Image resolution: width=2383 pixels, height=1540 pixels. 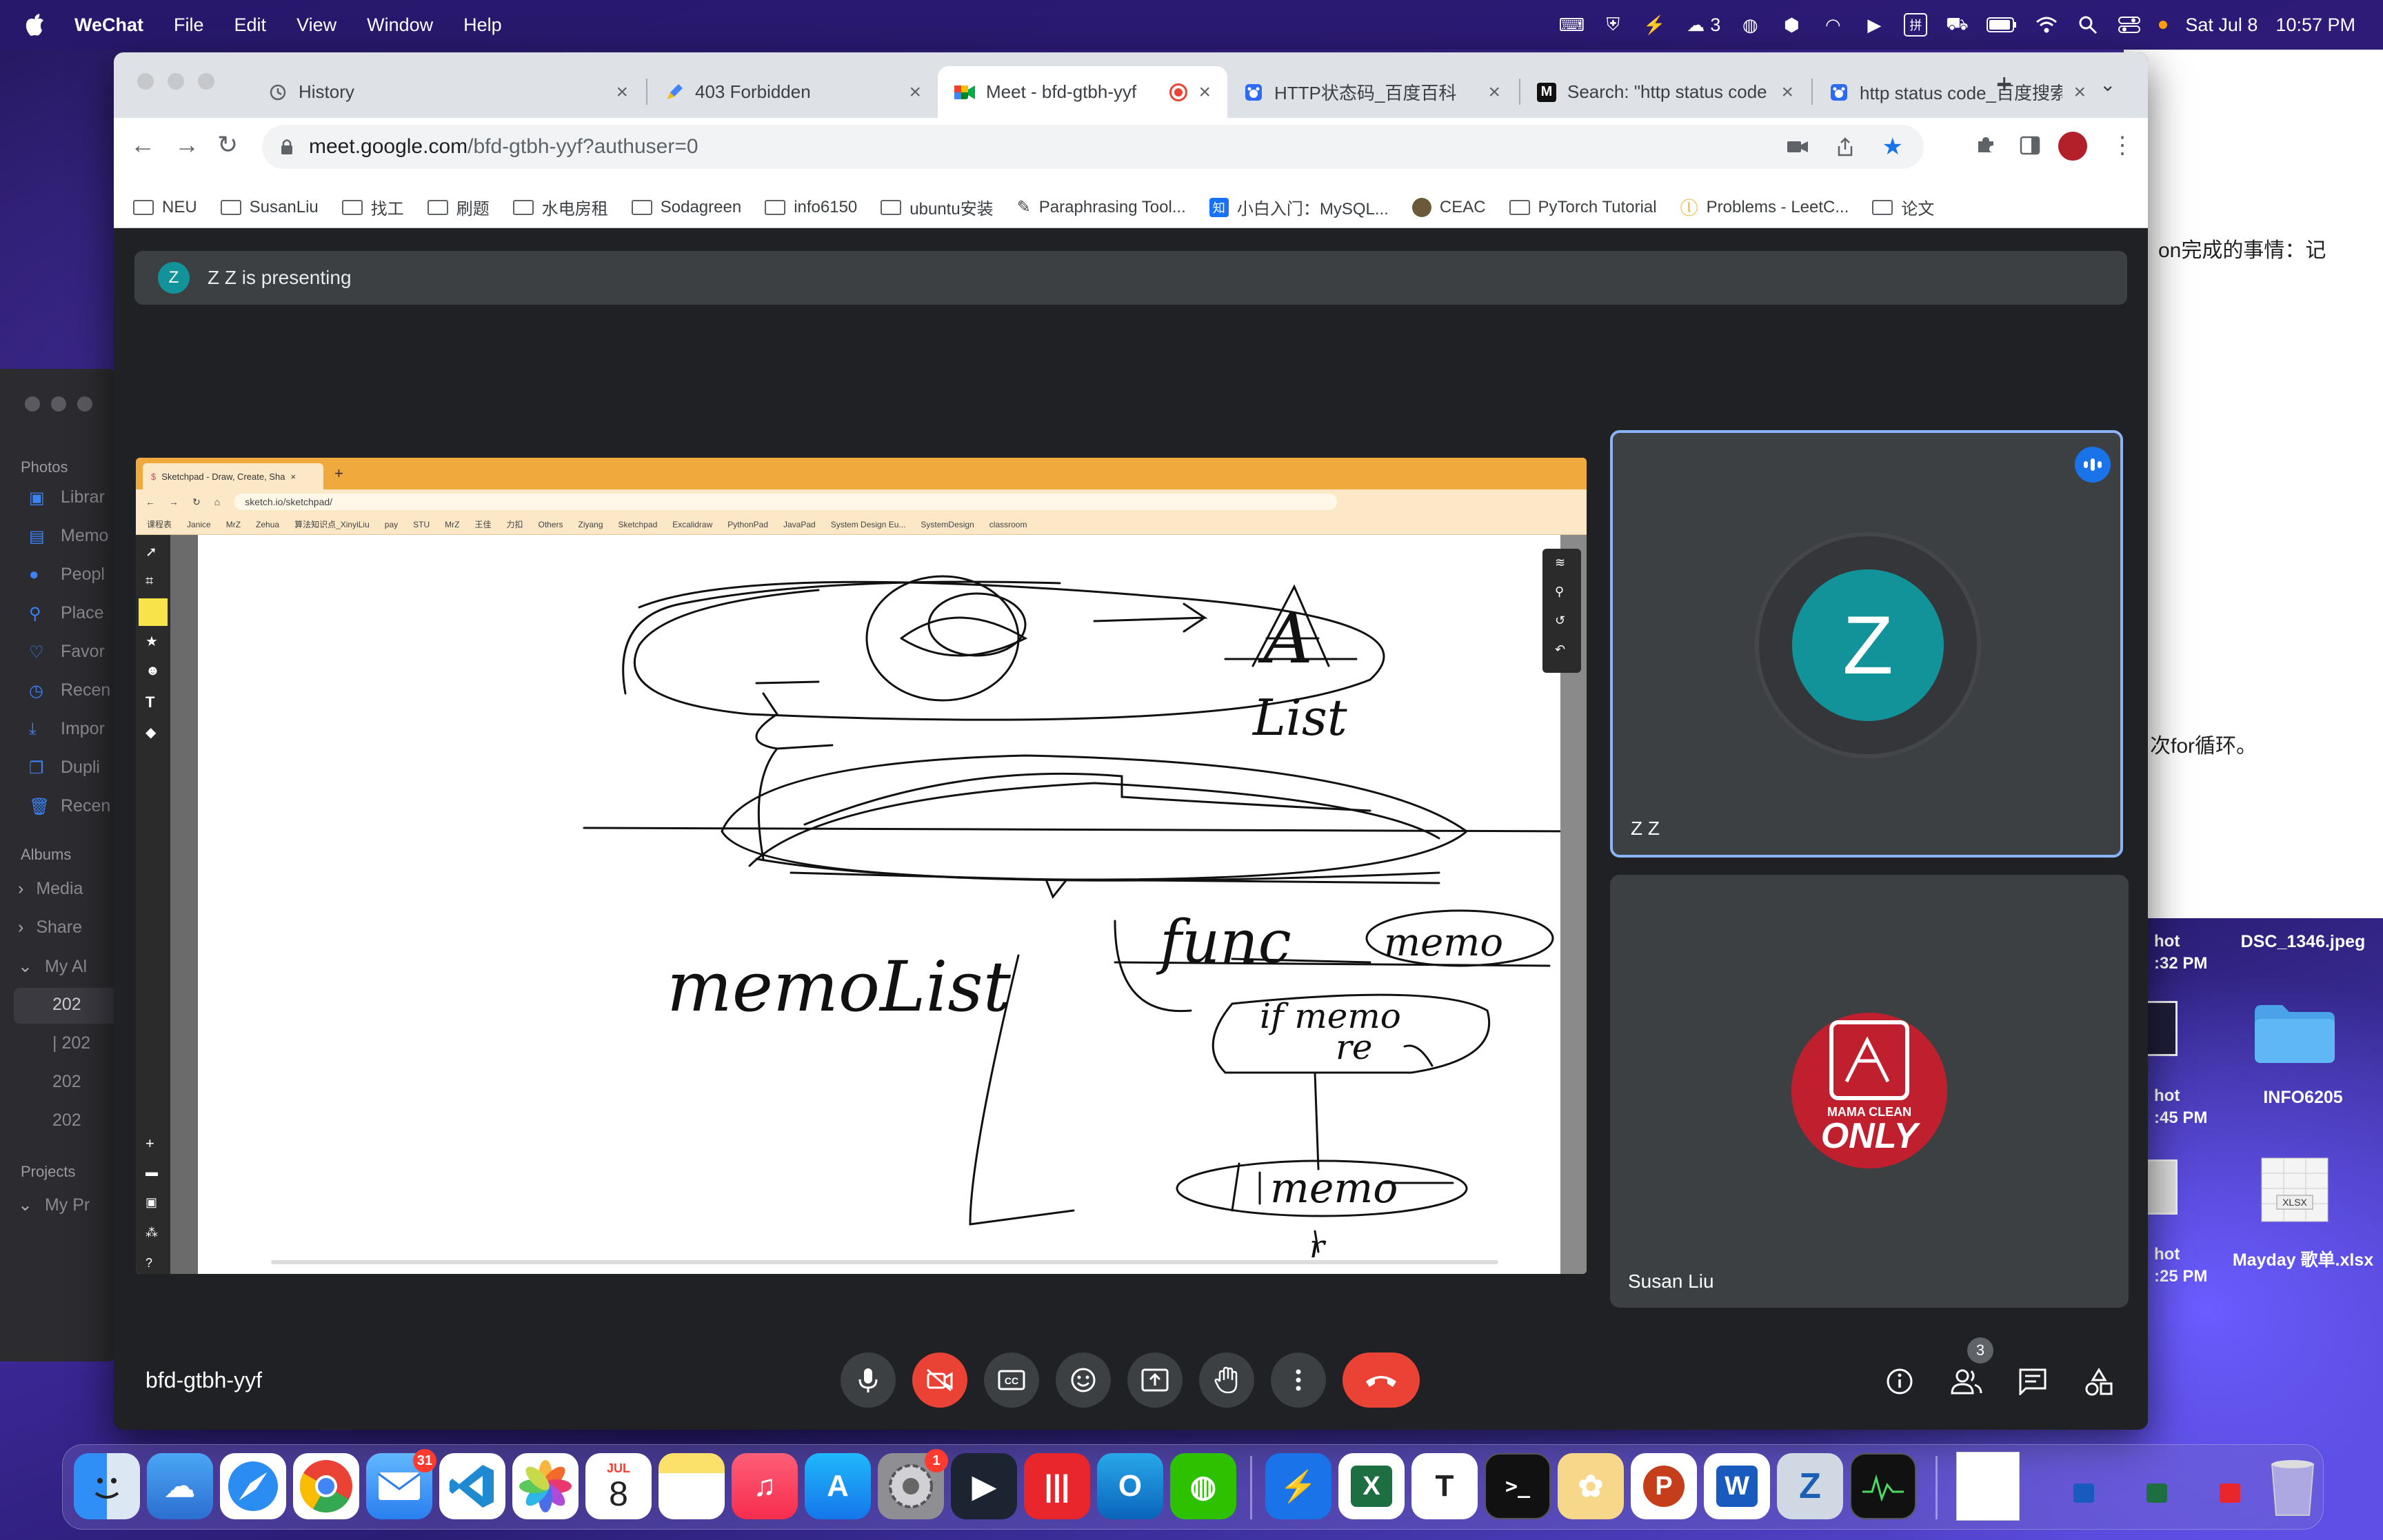 What do you see at coordinates (545, 1486) in the screenshot?
I see `photos-icon` at bounding box center [545, 1486].